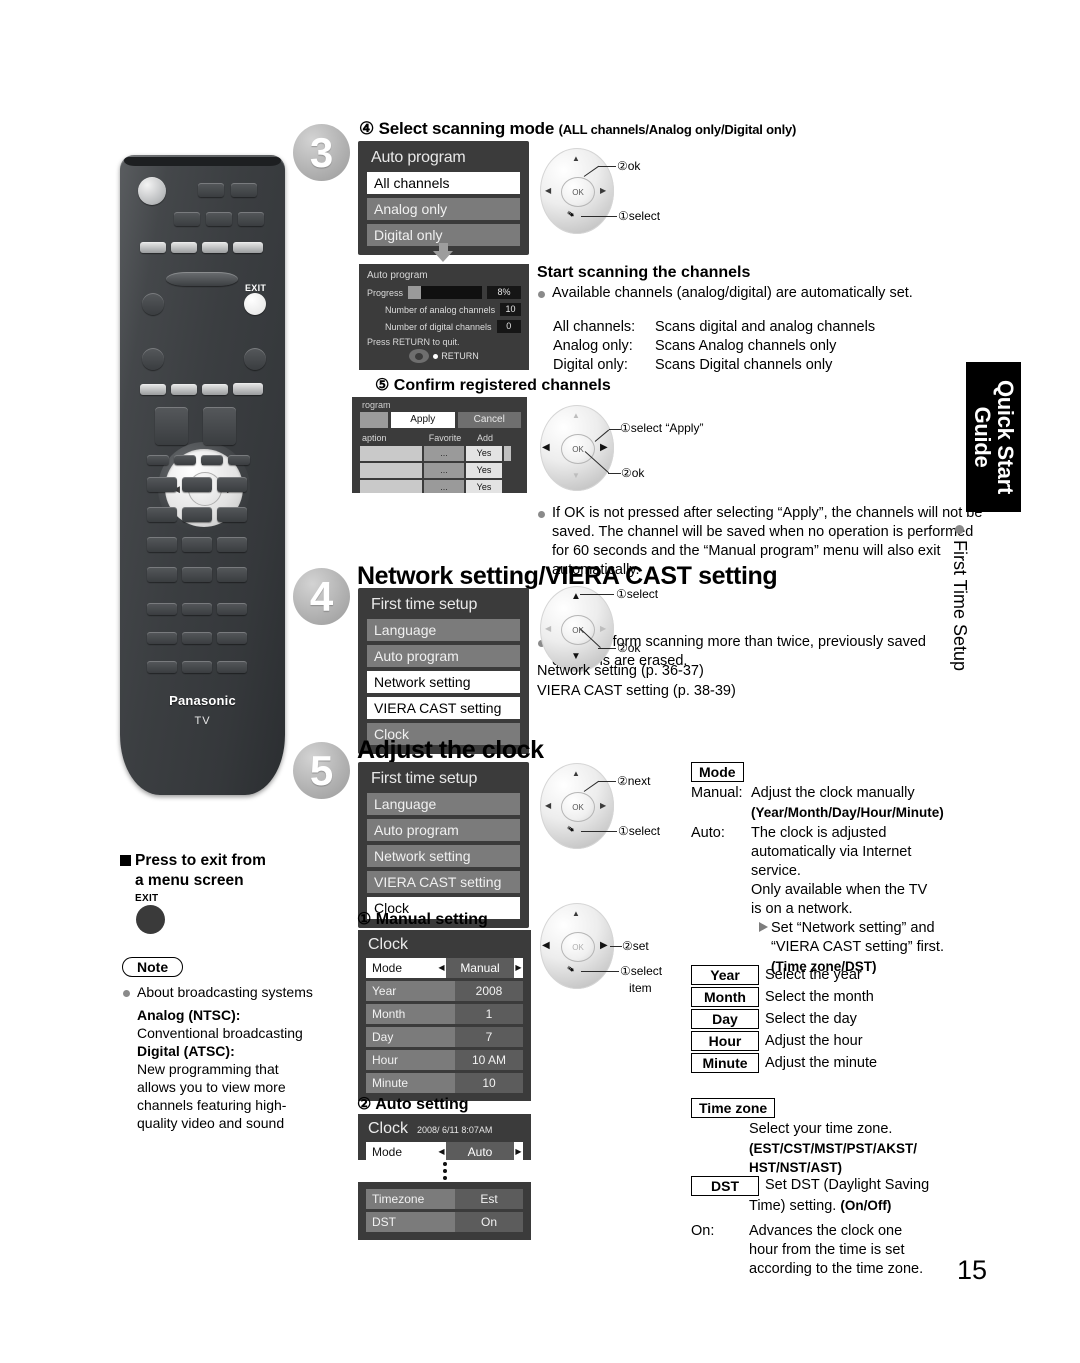 This screenshot has height=1363, width=1080. What do you see at coordinates (460, 356) in the screenshot?
I see `return-label: RETURN` at bounding box center [460, 356].